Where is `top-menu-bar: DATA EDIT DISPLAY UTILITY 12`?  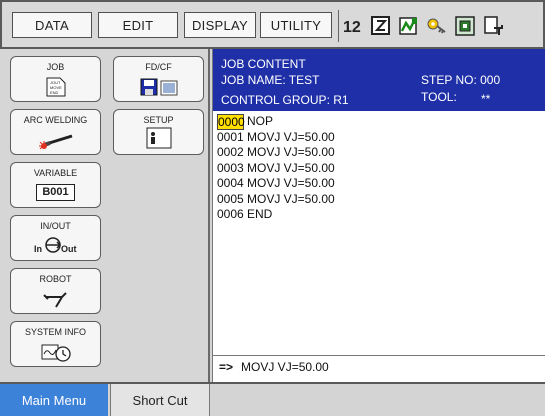
top-menu-bar: DATA EDIT DISPLAY UTILITY 12 is located at coordinates (272, 24).